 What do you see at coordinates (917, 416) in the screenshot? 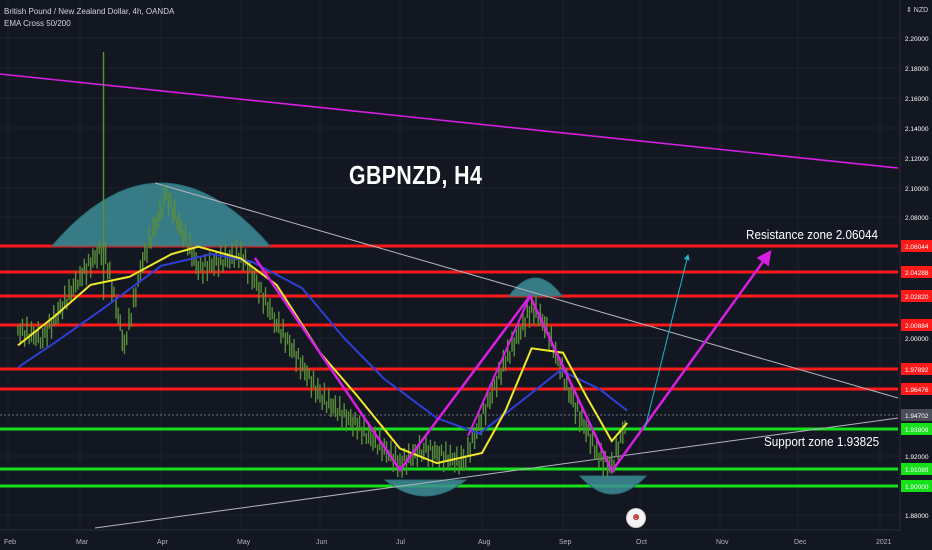
I see `price-tick-label: 1.94702` at bounding box center [917, 416].